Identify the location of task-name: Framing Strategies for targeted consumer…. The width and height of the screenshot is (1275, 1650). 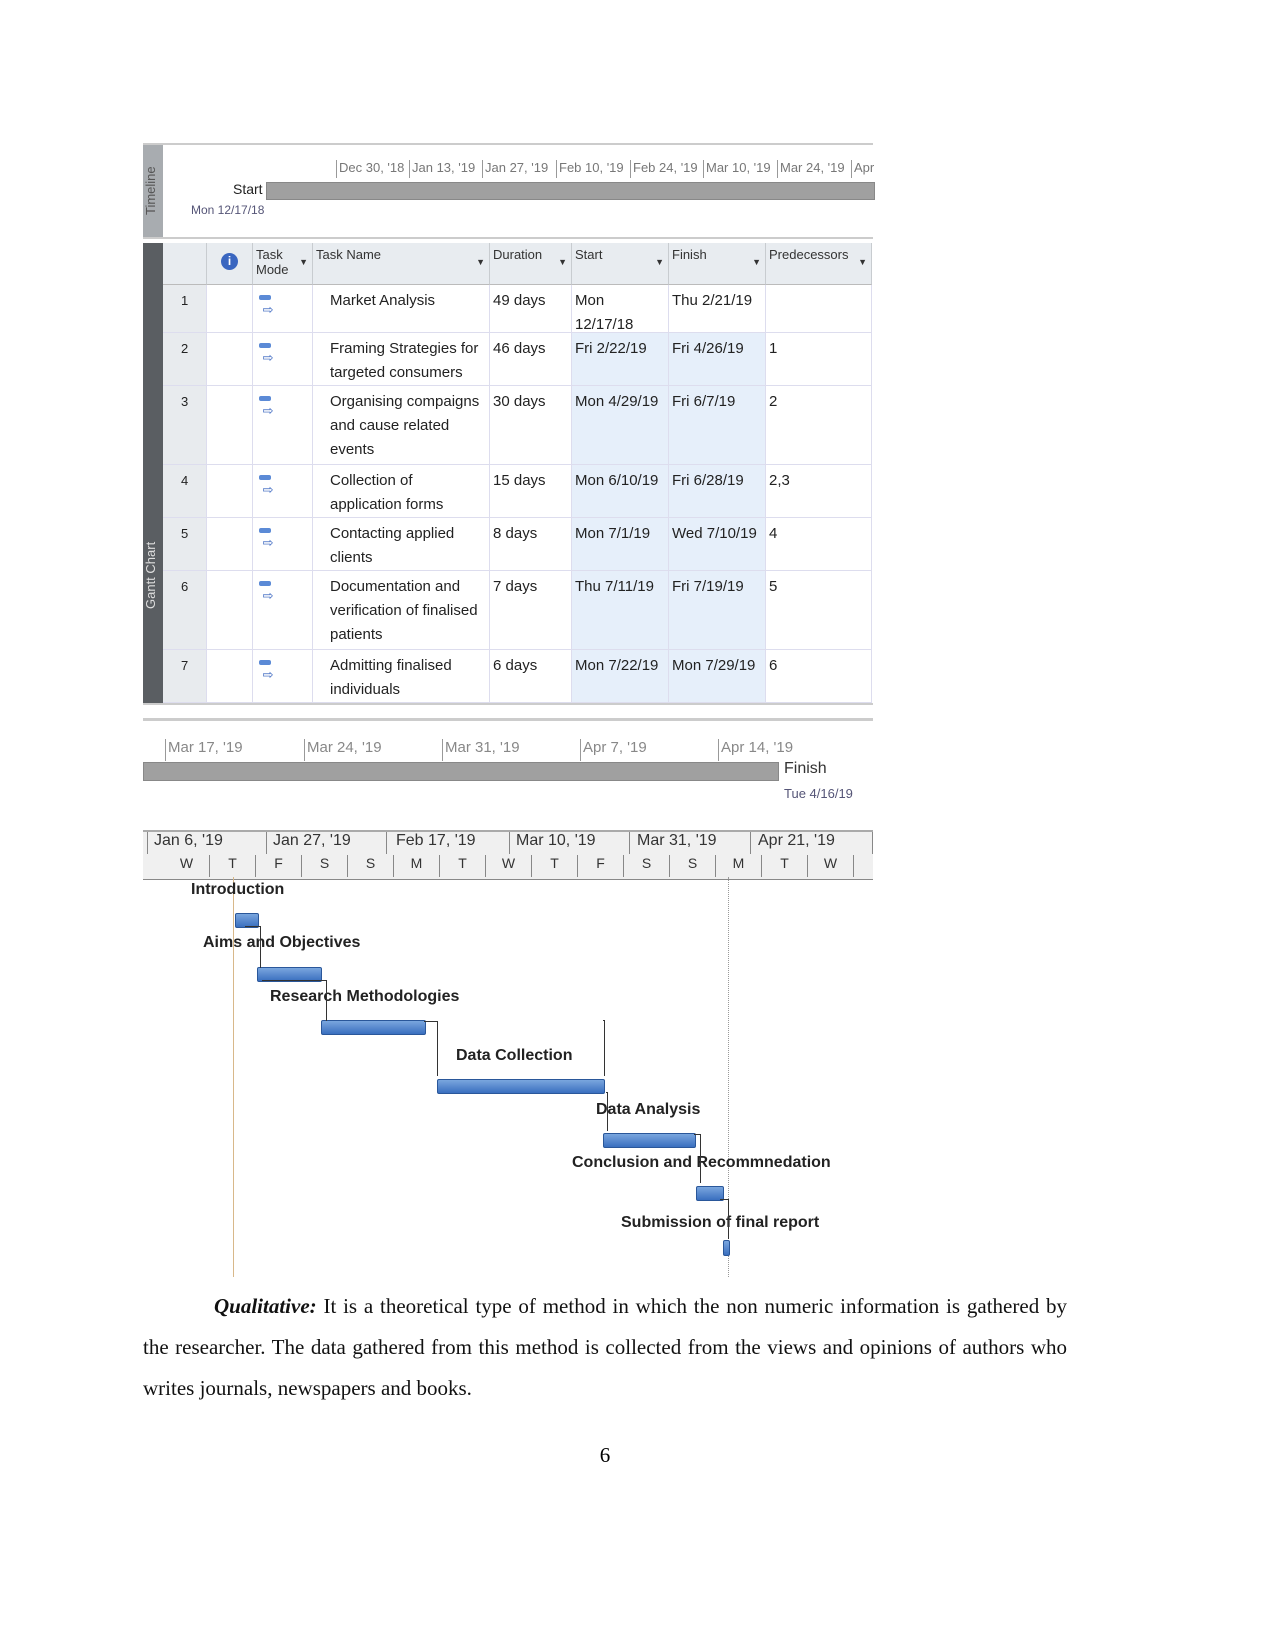
(401, 359).